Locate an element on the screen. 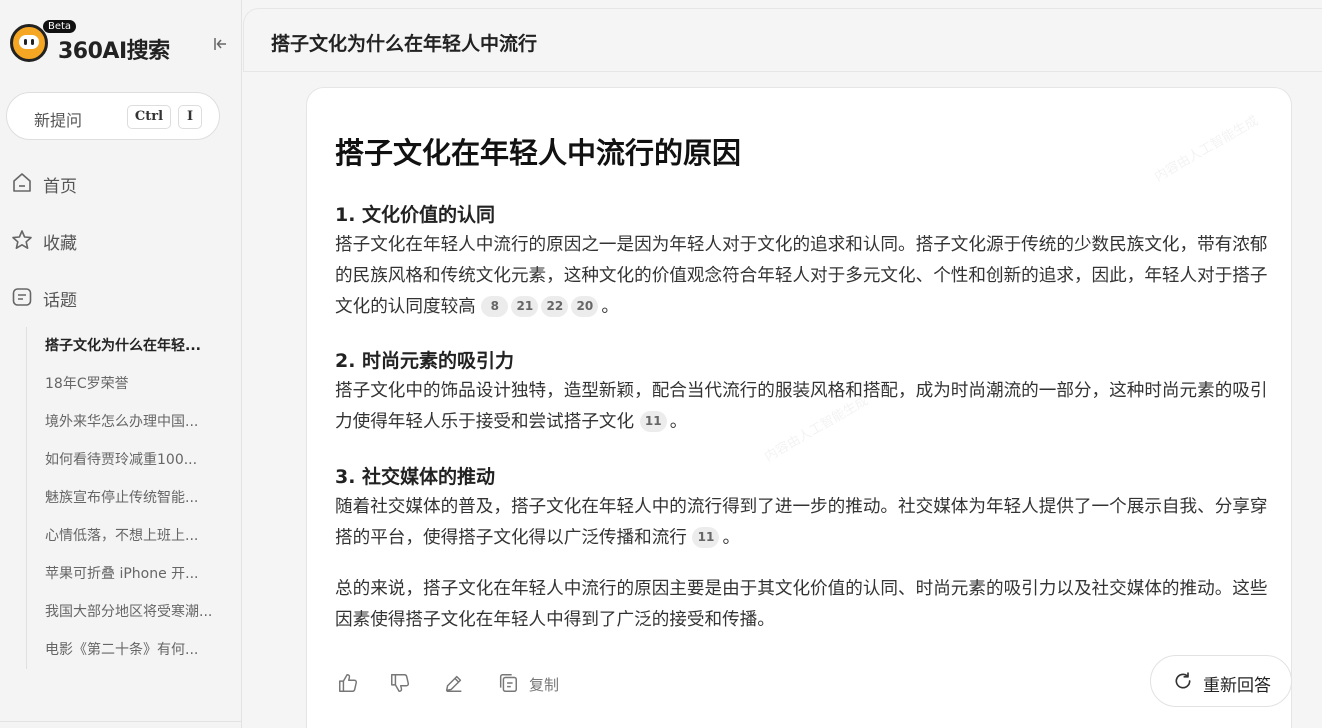 Image resolution: width=1322 pixels, height=728 pixels. shortcut-i-key: I is located at coordinates (190, 117).